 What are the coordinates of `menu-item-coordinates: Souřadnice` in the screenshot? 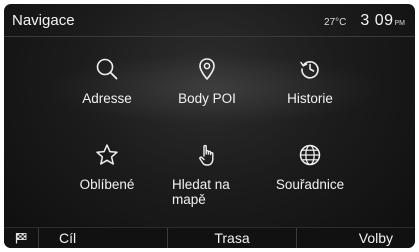 It's located at (310, 167).